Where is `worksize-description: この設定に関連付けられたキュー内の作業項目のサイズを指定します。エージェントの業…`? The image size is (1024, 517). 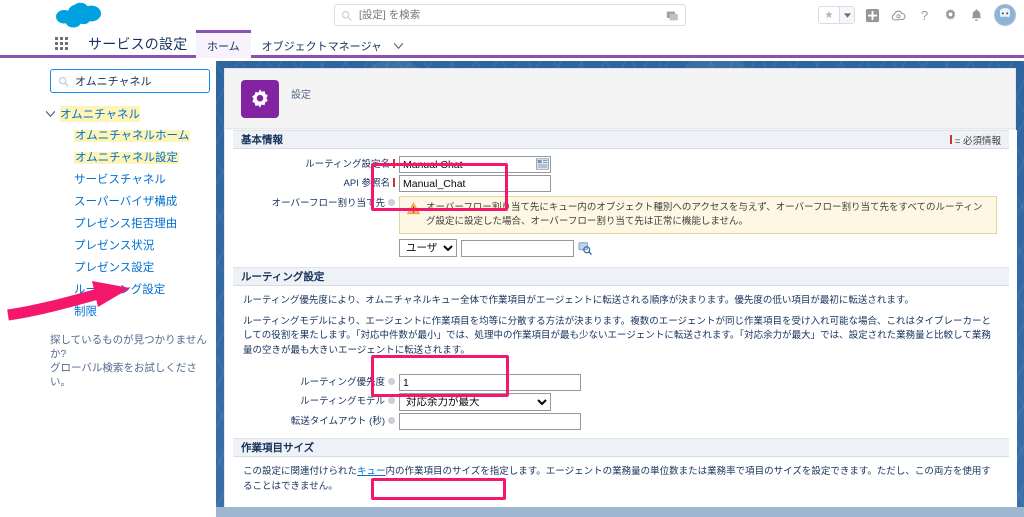
worksize-description: この設定に関連付けられたキュー内の作業項目のサイズを指定します。エージェントの業… is located at coordinates (621, 476).